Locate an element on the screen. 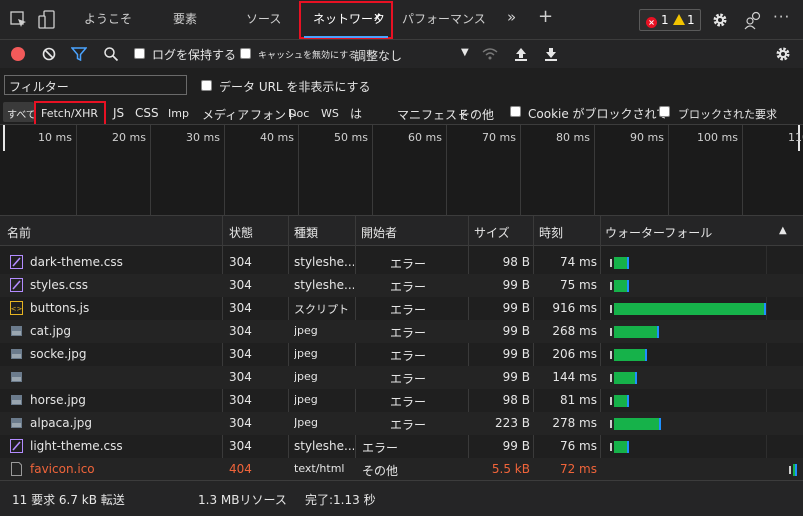 The height and width of the screenshot is (516, 803). type-other: その他 is located at coordinates (476, 114).